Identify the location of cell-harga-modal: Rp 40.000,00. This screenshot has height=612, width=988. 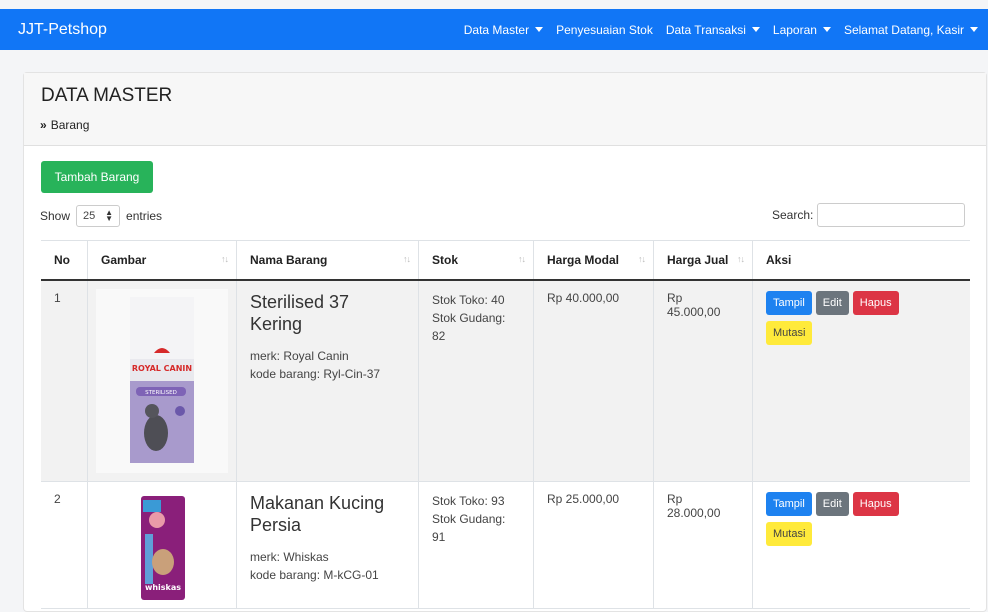
(593, 381).